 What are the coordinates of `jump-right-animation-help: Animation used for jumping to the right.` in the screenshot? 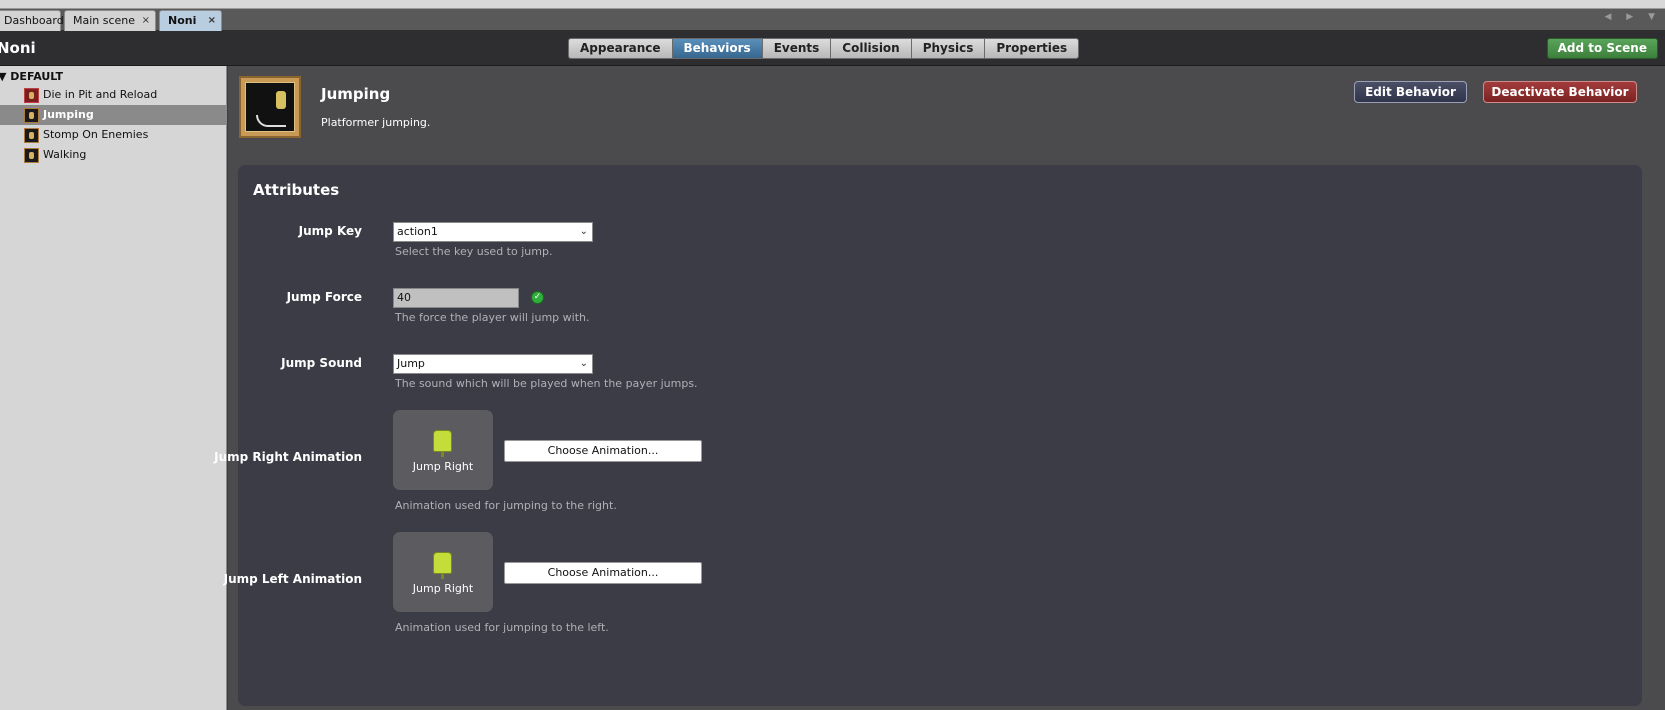 It's located at (506, 505).